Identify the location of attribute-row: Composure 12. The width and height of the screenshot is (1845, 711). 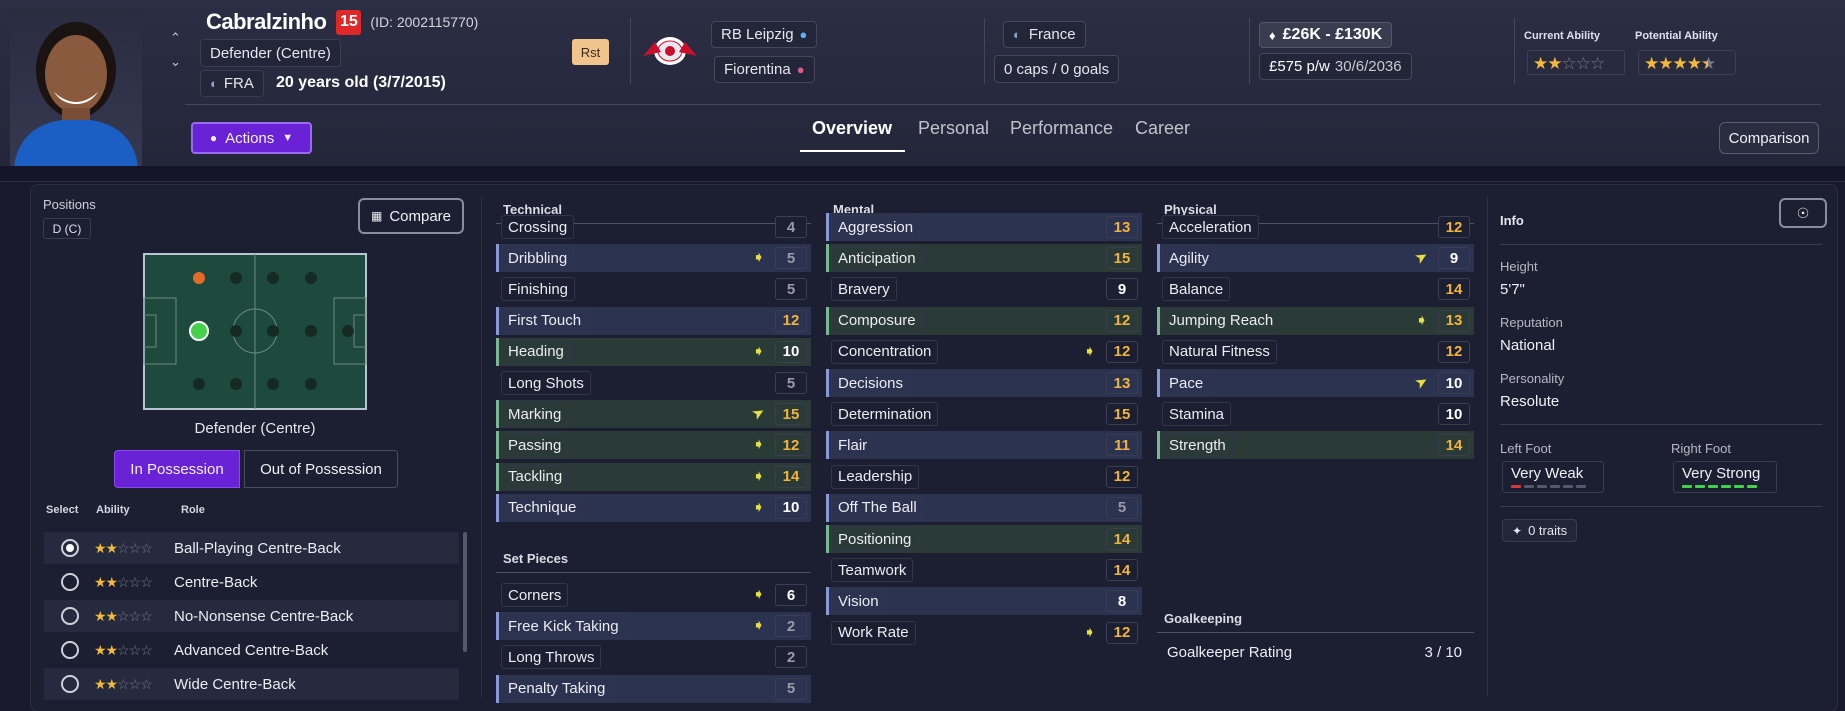
(984, 320).